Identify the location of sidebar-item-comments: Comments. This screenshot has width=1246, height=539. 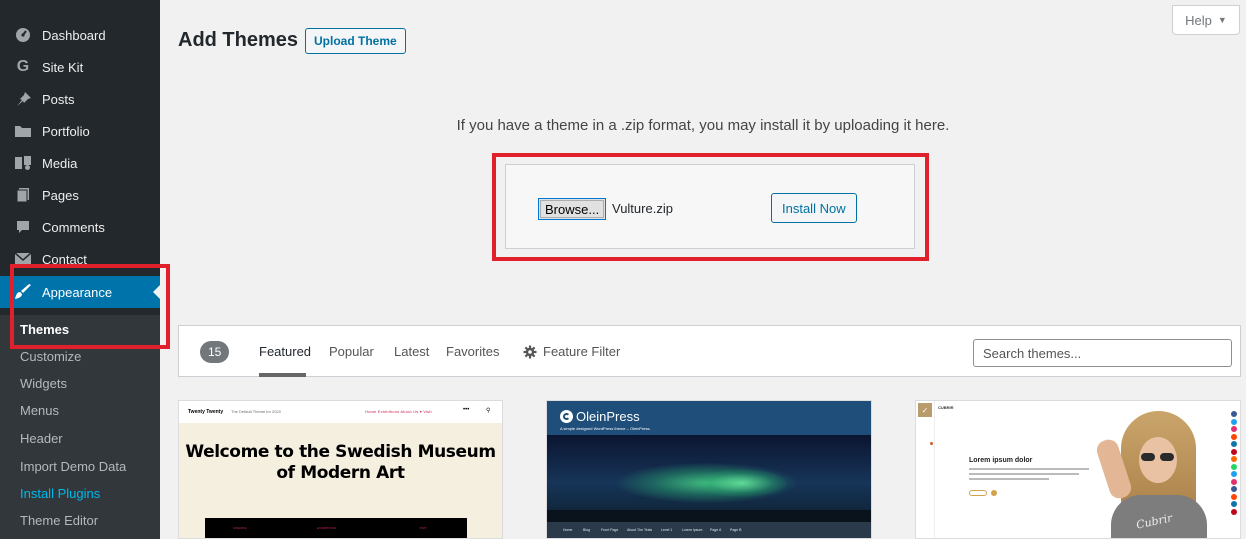
(80, 227).